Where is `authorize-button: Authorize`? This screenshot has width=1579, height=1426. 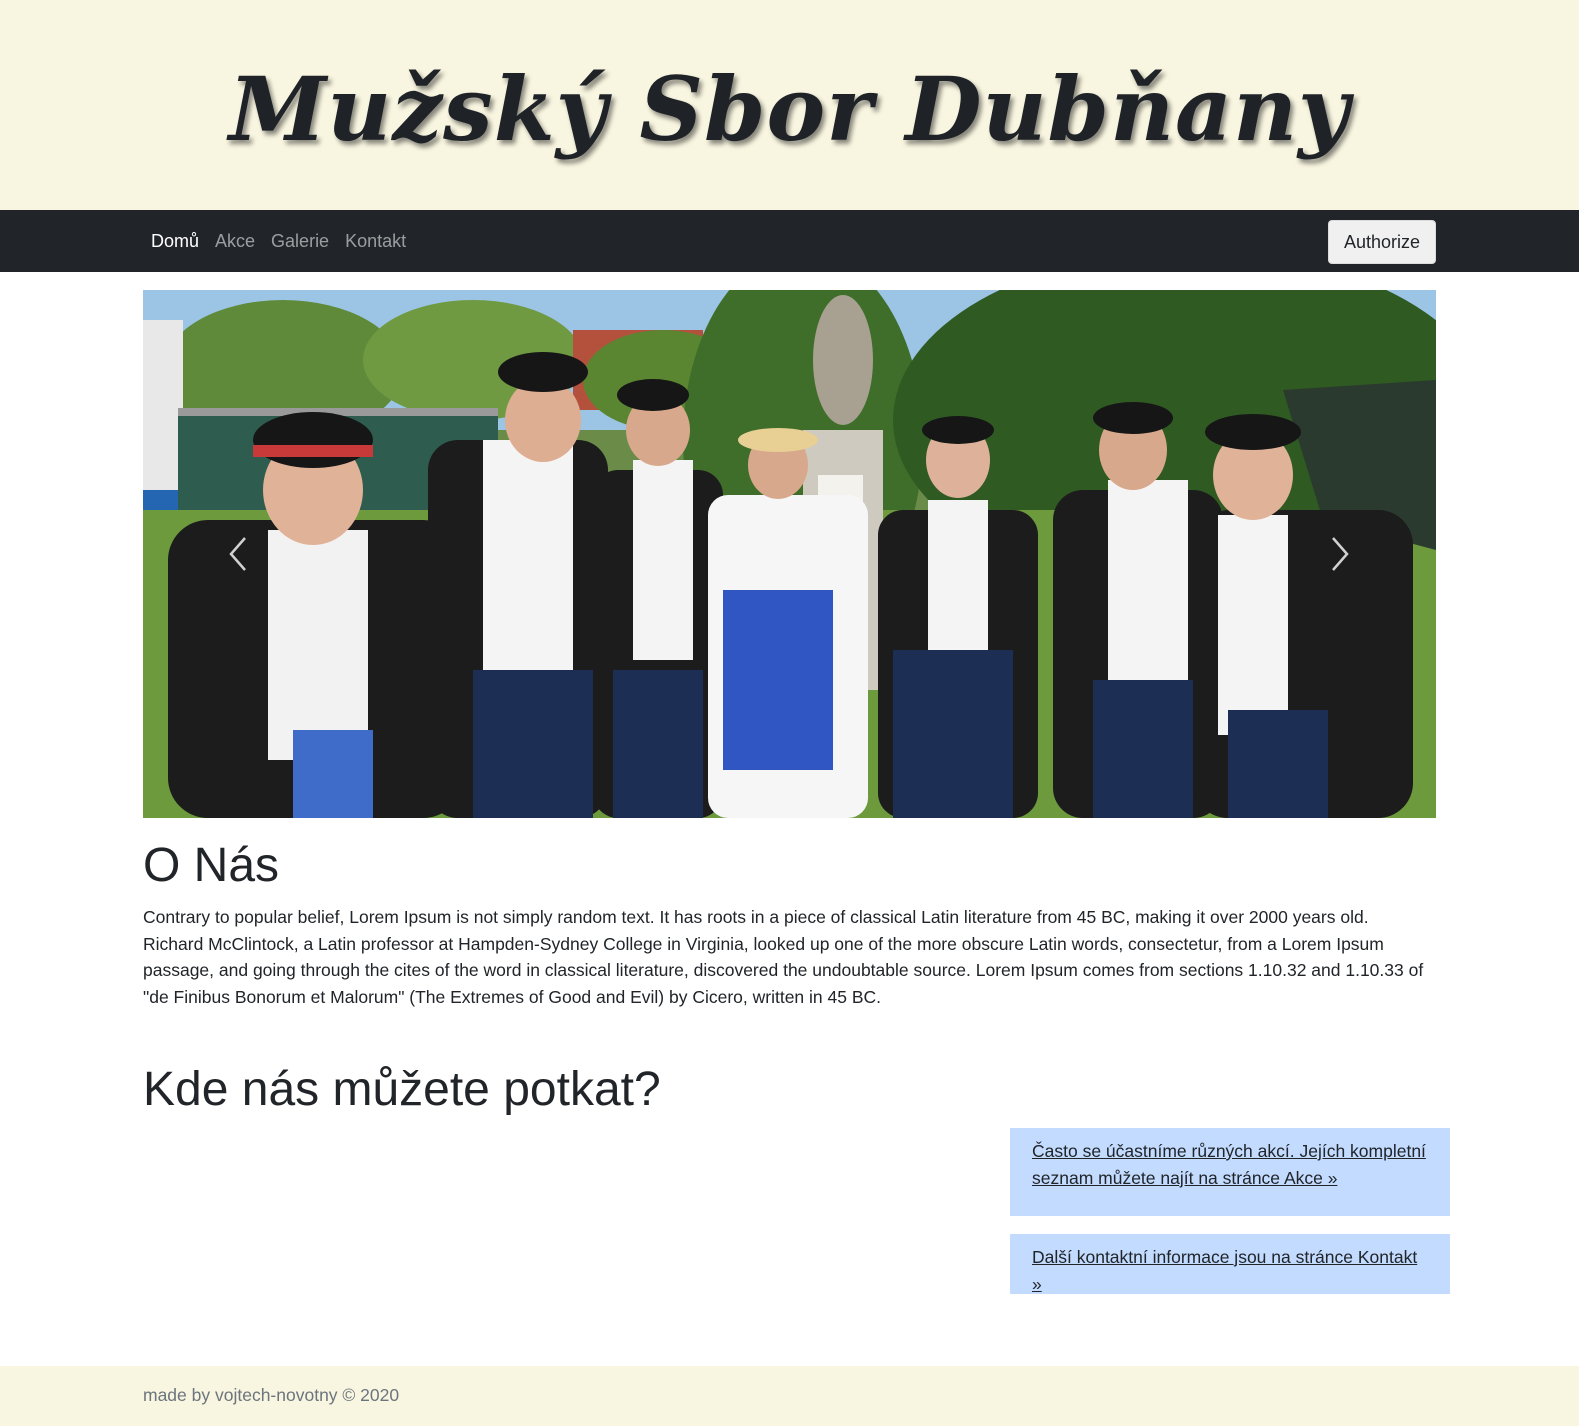 authorize-button: Authorize is located at coordinates (1382, 242).